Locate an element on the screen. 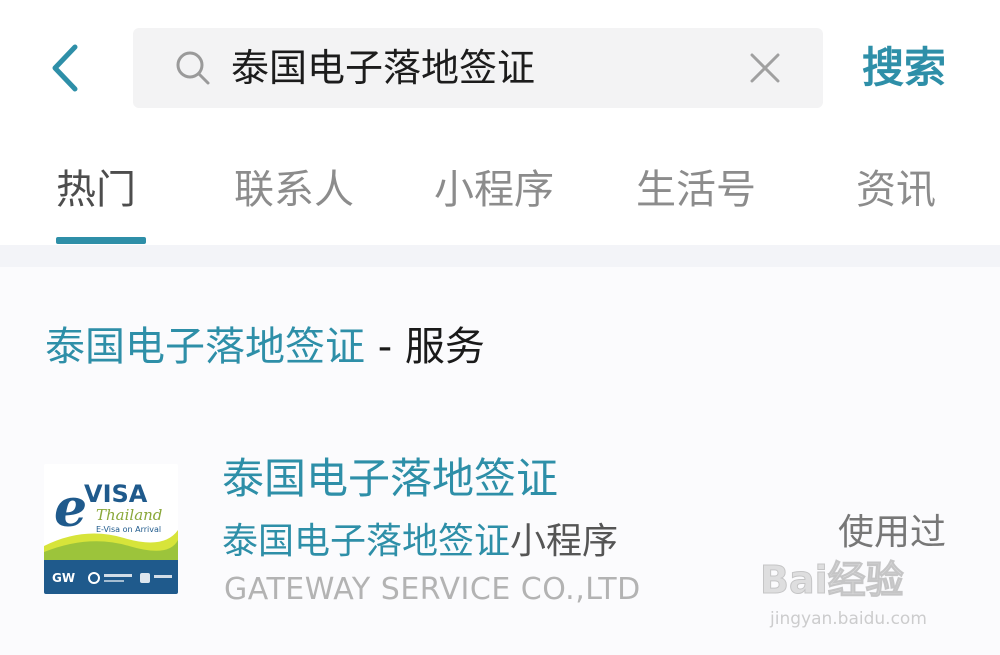 This screenshot has height=655, width=1000. back-button is located at coordinates (65, 68).